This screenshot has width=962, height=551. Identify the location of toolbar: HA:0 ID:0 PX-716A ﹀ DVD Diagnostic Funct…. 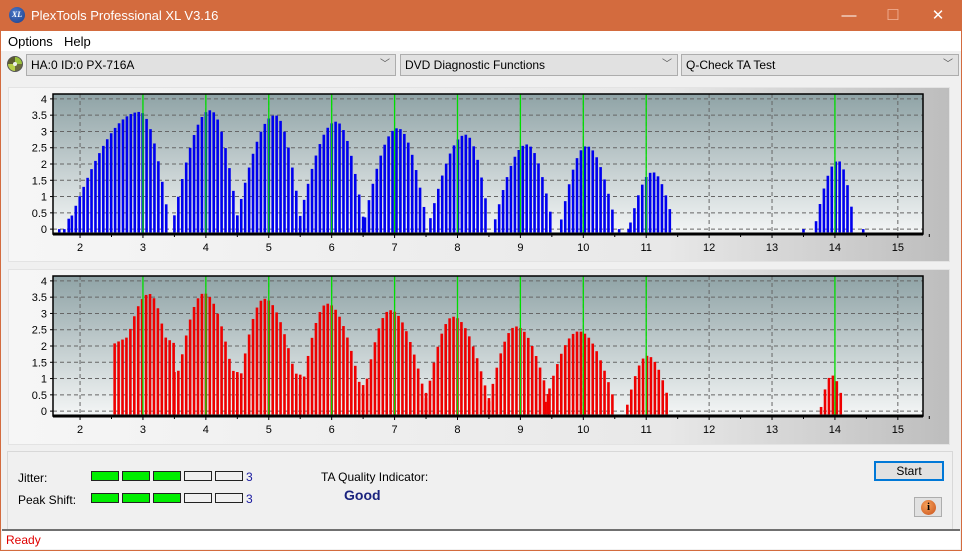
(481, 64).